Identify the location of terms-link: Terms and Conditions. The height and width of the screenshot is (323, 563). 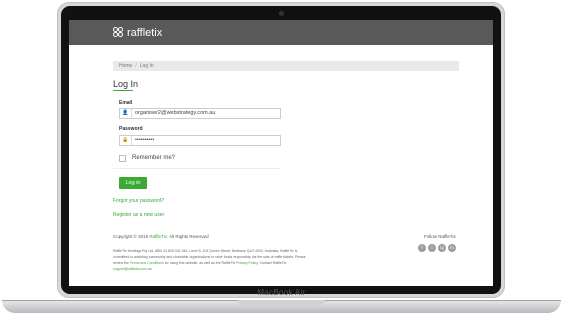
(147, 263).